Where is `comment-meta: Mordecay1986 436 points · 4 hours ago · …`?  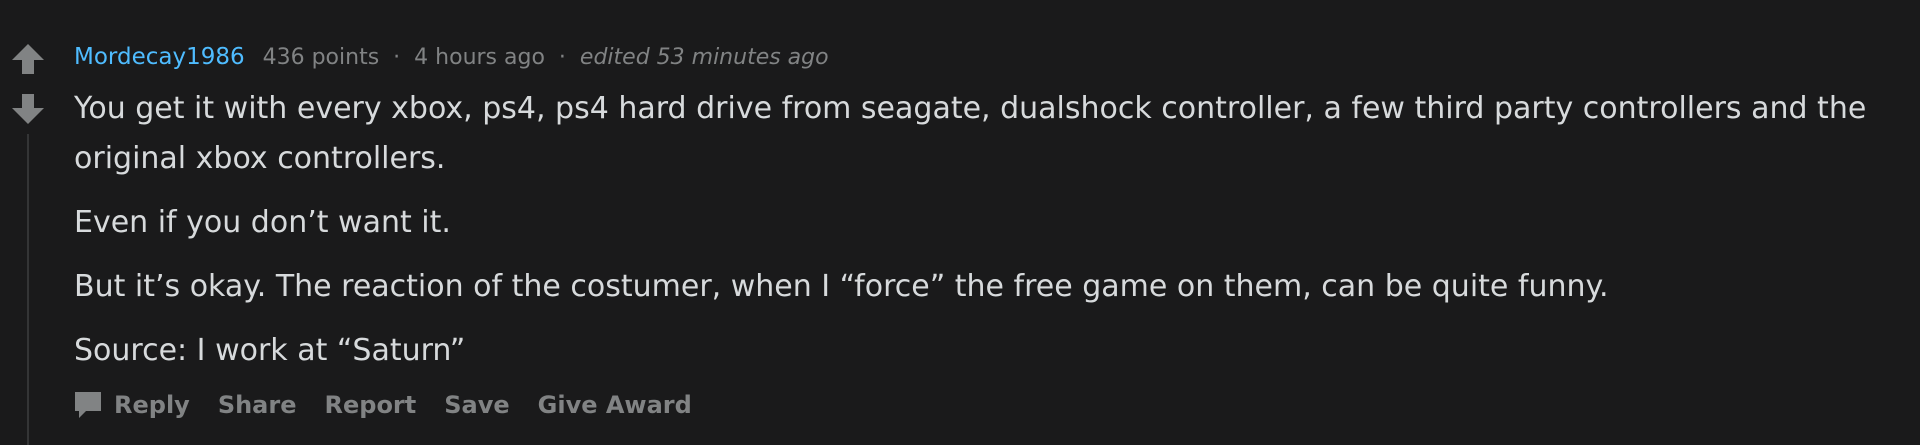 comment-meta: Mordecay1986 436 points · 4 hours ago · … is located at coordinates (451, 57).